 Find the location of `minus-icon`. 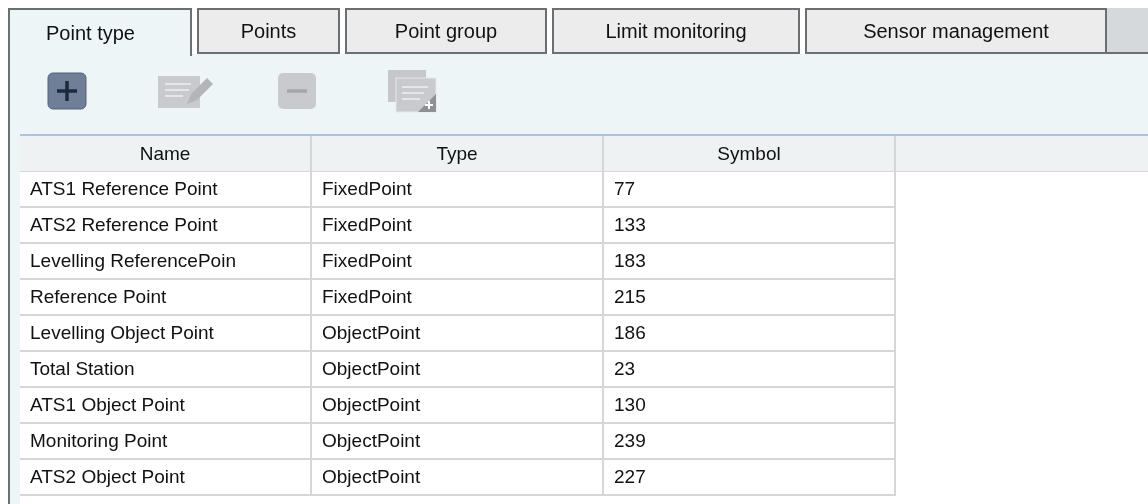

minus-icon is located at coordinates (297, 91).